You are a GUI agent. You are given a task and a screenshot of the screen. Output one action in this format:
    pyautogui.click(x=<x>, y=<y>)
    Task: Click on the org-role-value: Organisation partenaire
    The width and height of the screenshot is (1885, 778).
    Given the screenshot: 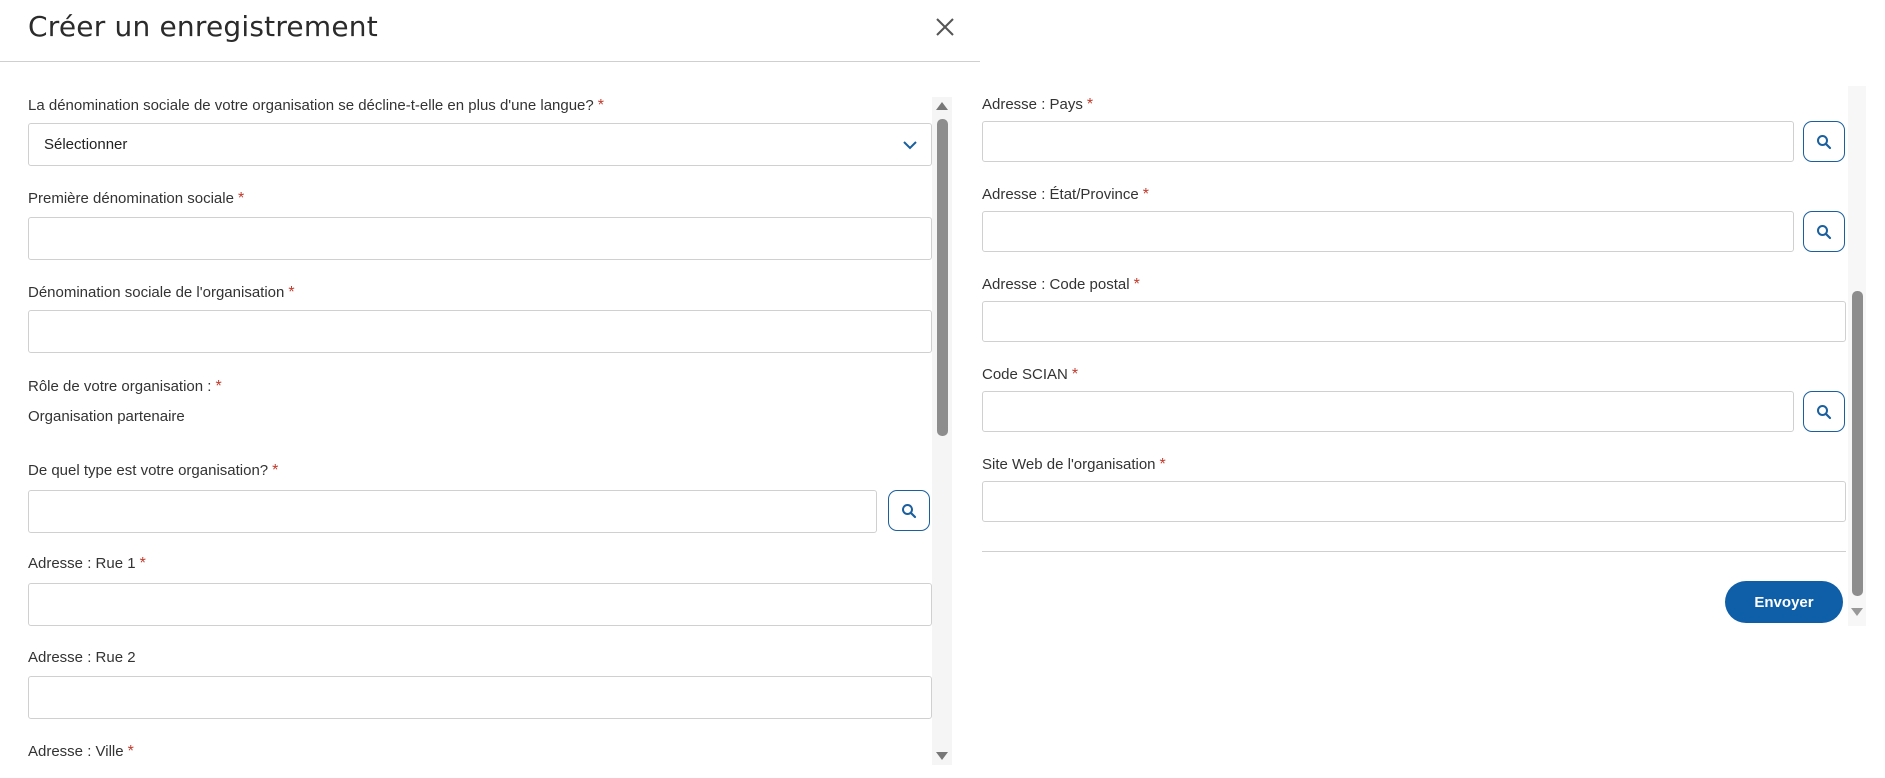 What is the action you would take?
    pyautogui.click(x=106, y=416)
    